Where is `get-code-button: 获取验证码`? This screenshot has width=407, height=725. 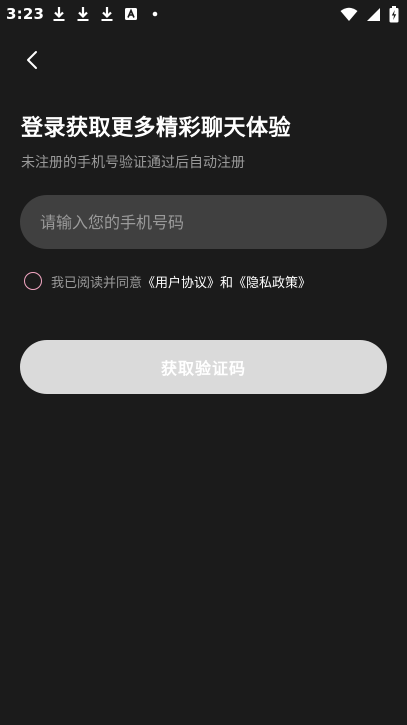
get-code-button: 获取验证码 is located at coordinates (203, 367).